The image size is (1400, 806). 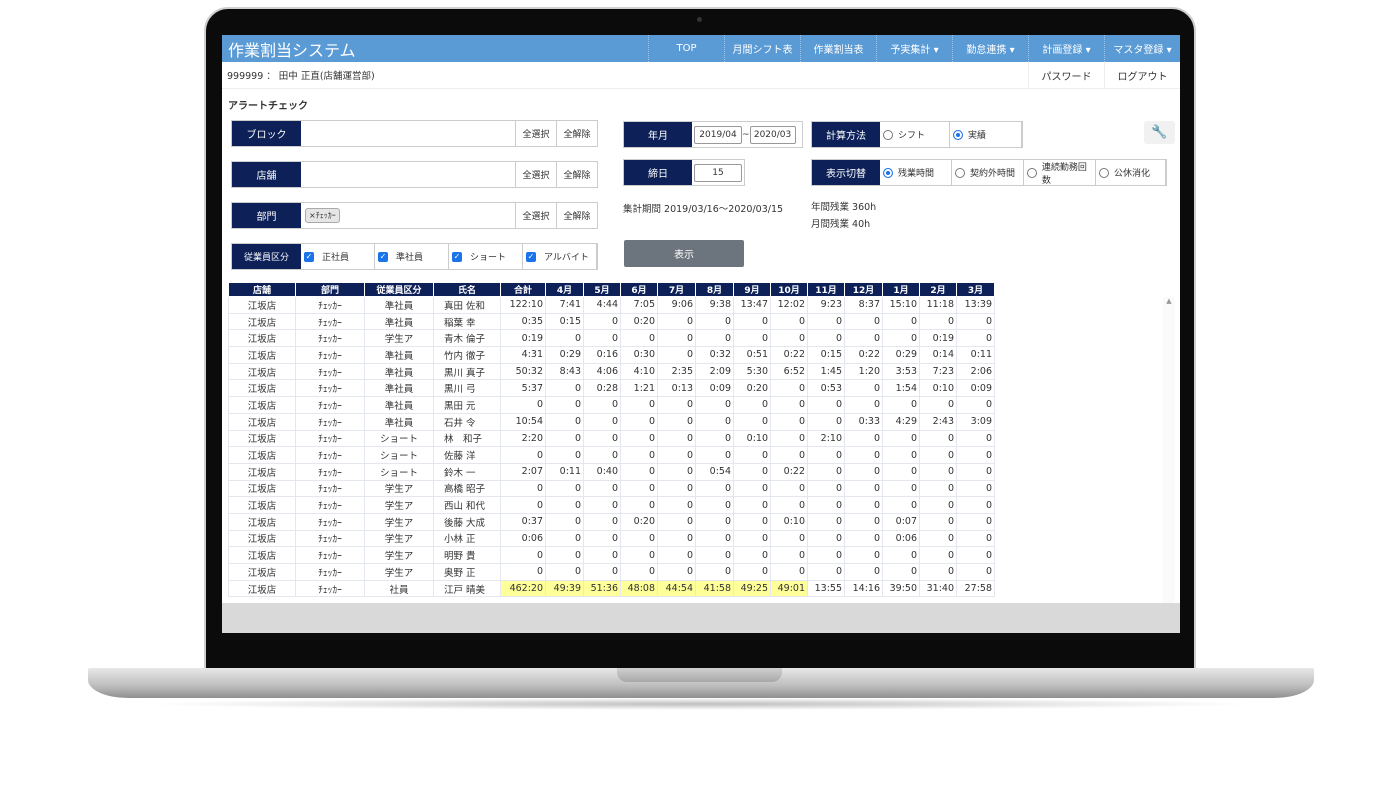 What do you see at coordinates (1142, 75) in the screenshot?
I see `logout-link: ログアウト` at bounding box center [1142, 75].